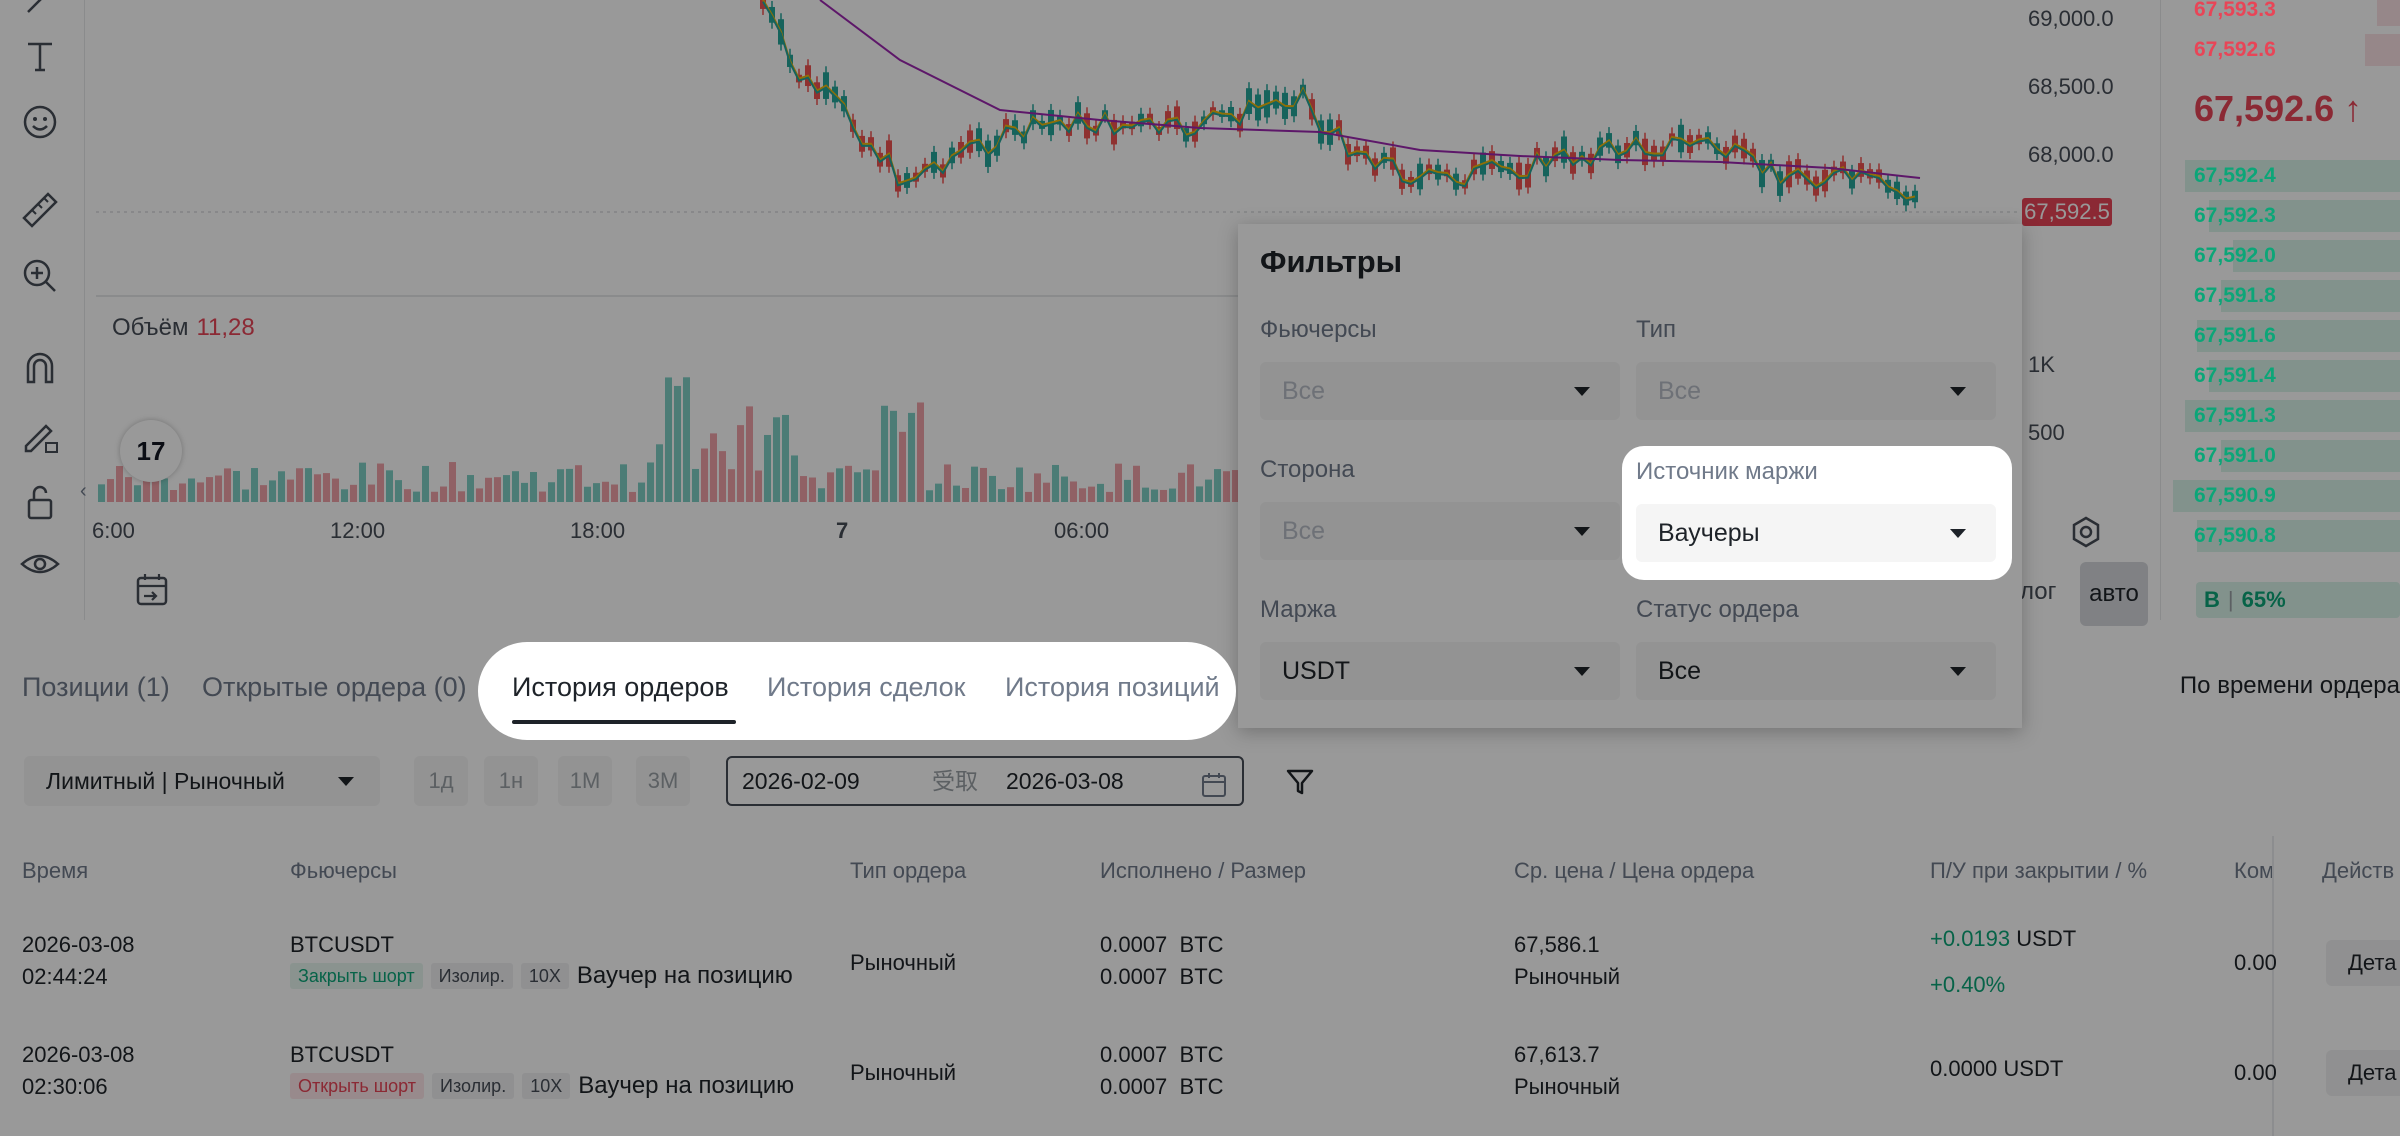 The height and width of the screenshot is (1136, 2400). Describe the element at coordinates (2290, 686) in the screenshot. I see `sort-by-order-time: По времени ордера` at that location.